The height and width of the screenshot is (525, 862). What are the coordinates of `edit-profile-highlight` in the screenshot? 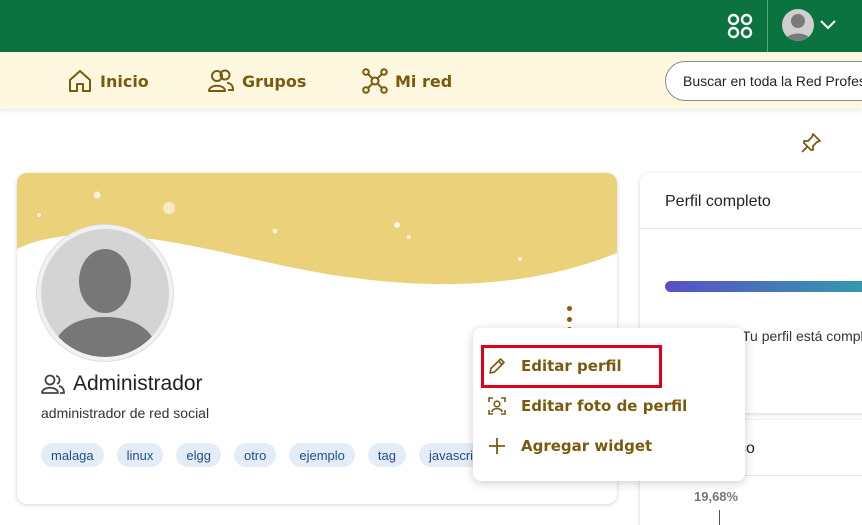 It's located at (571, 366).